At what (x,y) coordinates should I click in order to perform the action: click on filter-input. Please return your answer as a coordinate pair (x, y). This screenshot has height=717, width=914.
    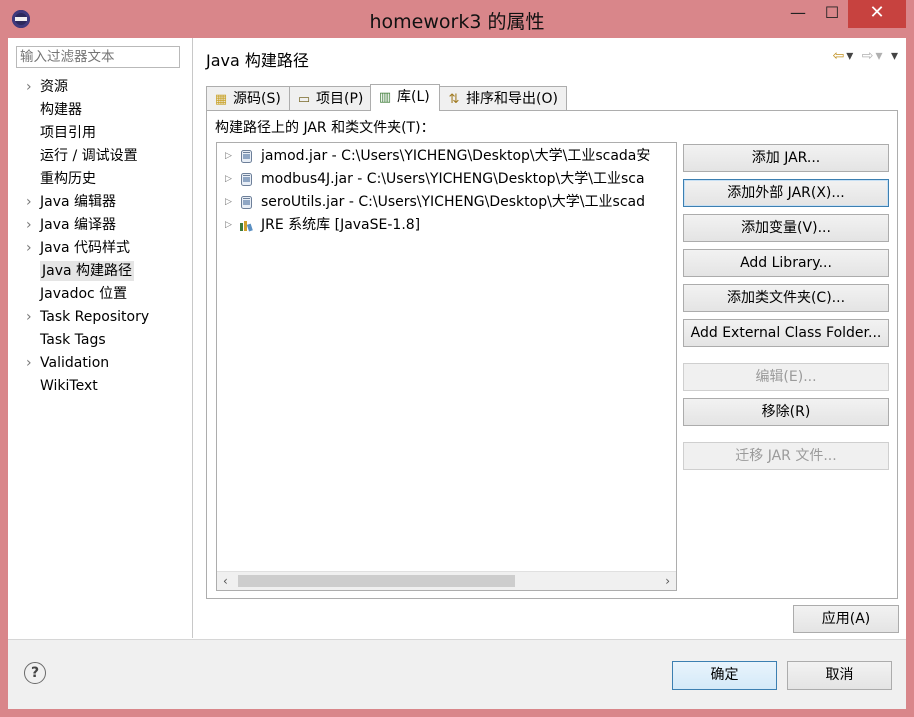
    Looking at the image, I should click on (98, 57).